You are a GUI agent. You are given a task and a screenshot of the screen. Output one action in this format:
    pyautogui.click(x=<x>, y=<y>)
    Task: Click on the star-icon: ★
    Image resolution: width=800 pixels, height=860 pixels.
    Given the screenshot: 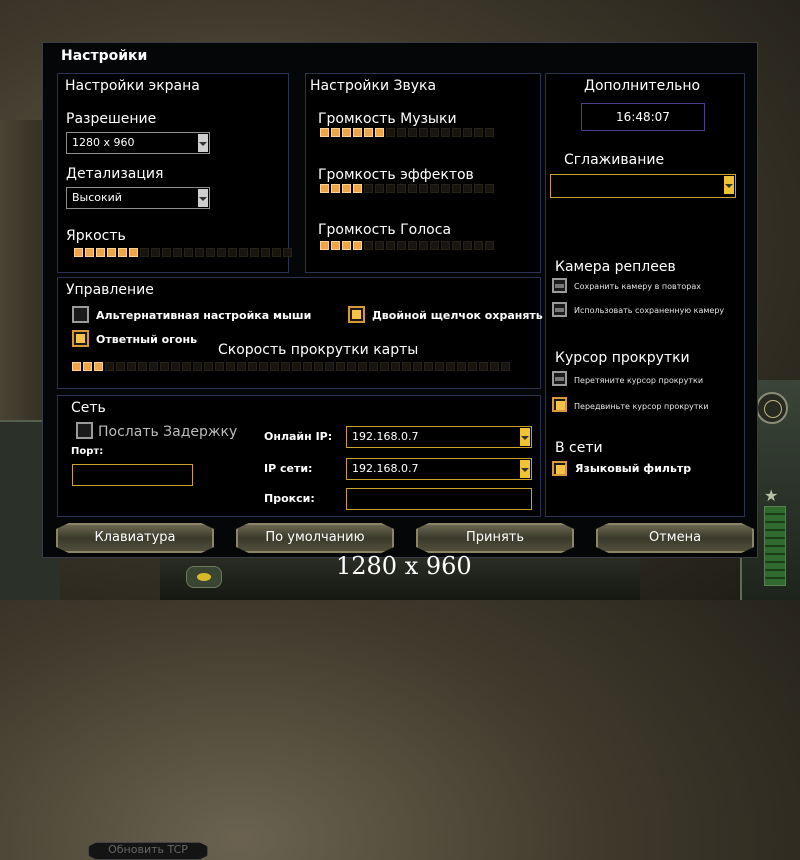 What is the action you would take?
    pyautogui.click(x=771, y=495)
    